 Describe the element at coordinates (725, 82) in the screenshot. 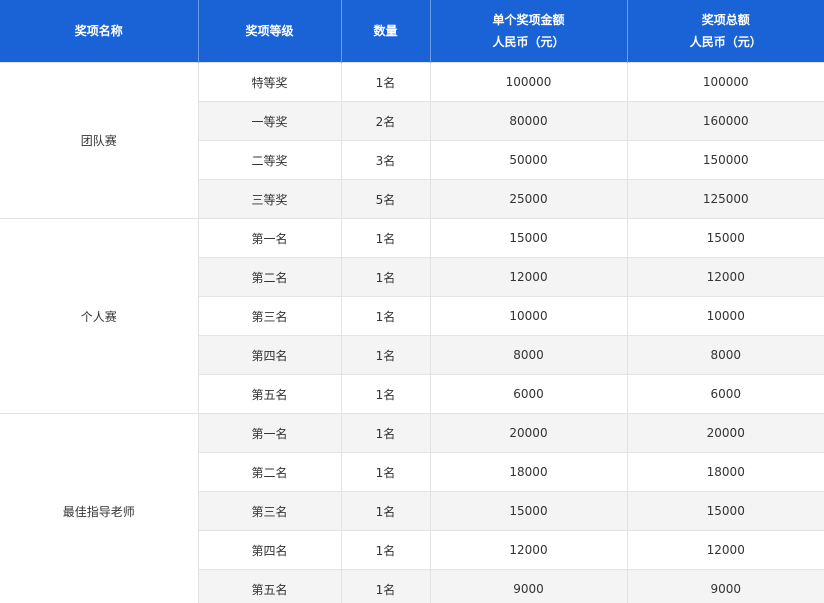

I see `total-amount-cell: 100000` at that location.